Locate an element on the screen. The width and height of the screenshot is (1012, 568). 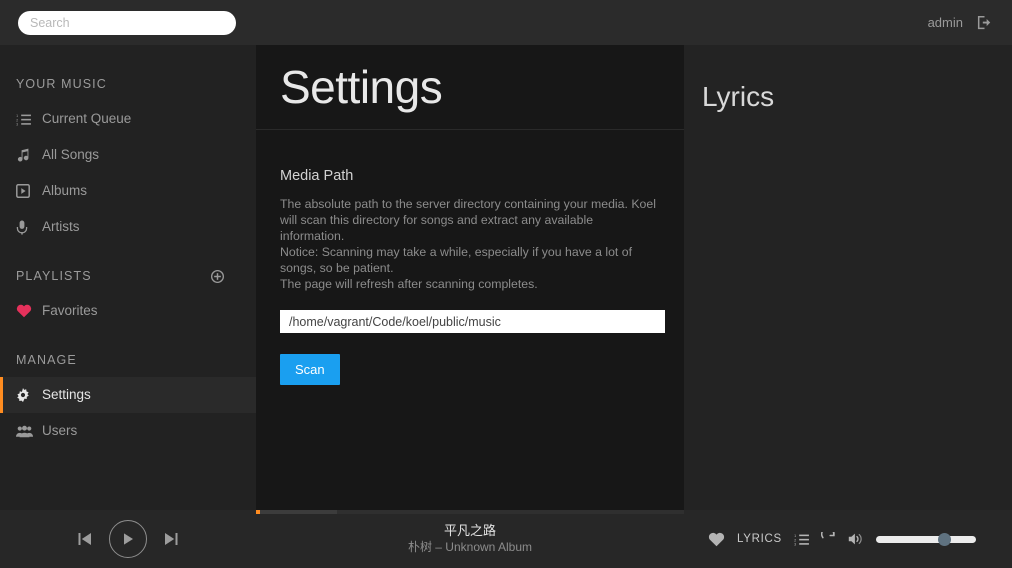
sidebar-item-albums: Albums is located at coordinates (128, 191).